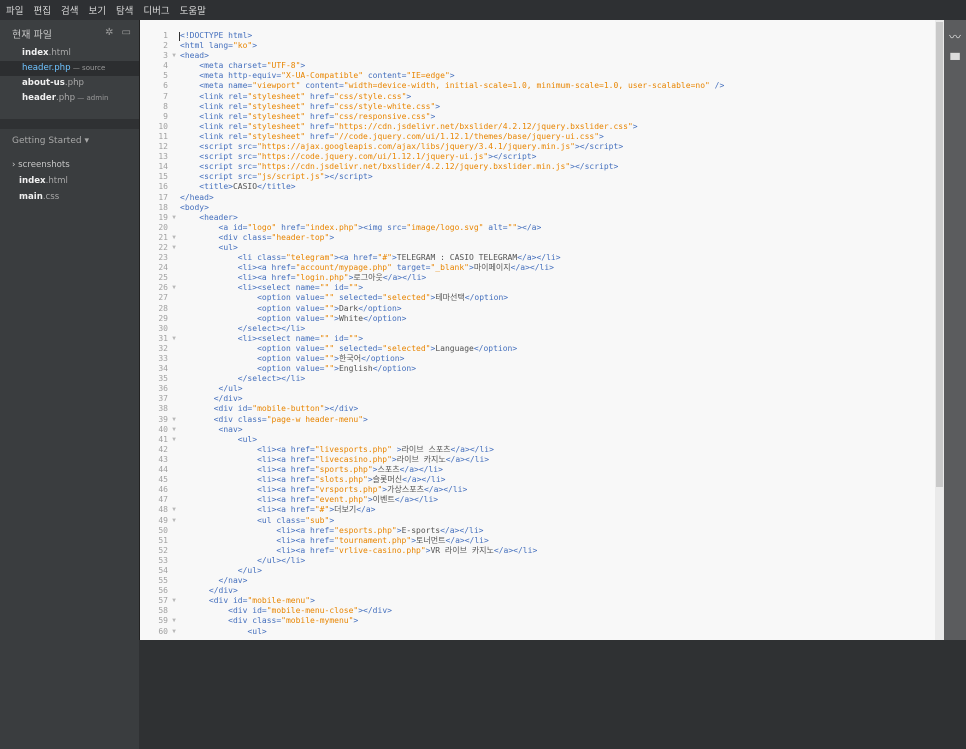 The width and height of the screenshot is (966, 749). I want to click on menu-item: 디버그, so click(156, 10).